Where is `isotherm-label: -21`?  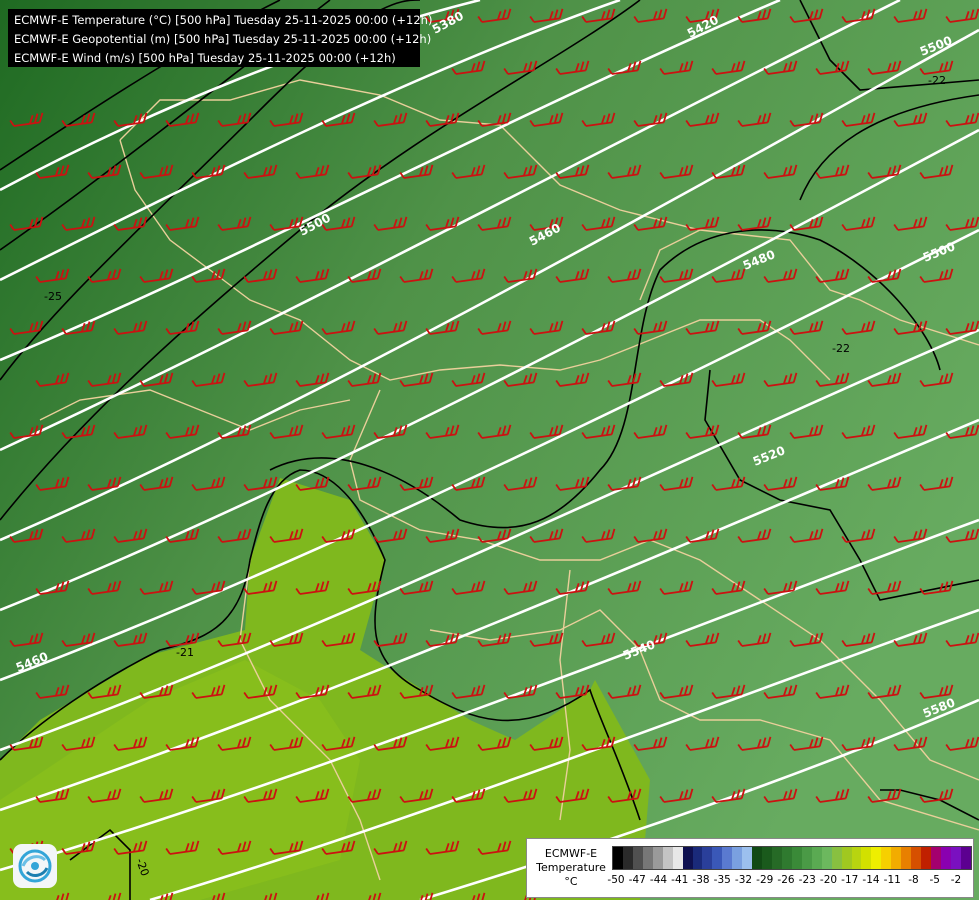
isotherm-label: -21 is located at coordinates (185, 652).